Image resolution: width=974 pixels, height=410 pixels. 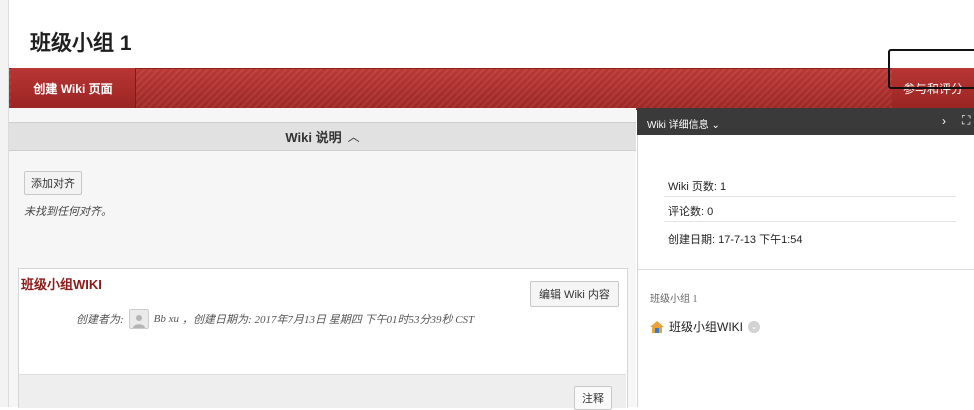 I want to click on chevron-right-icon: ›, so click(x=944, y=121).